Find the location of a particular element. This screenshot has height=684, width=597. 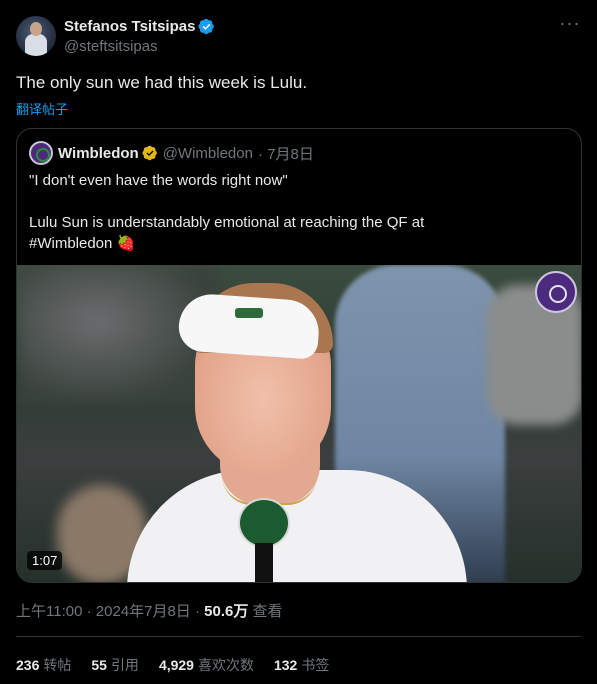

views-label: 查看 is located at coordinates (265, 611).